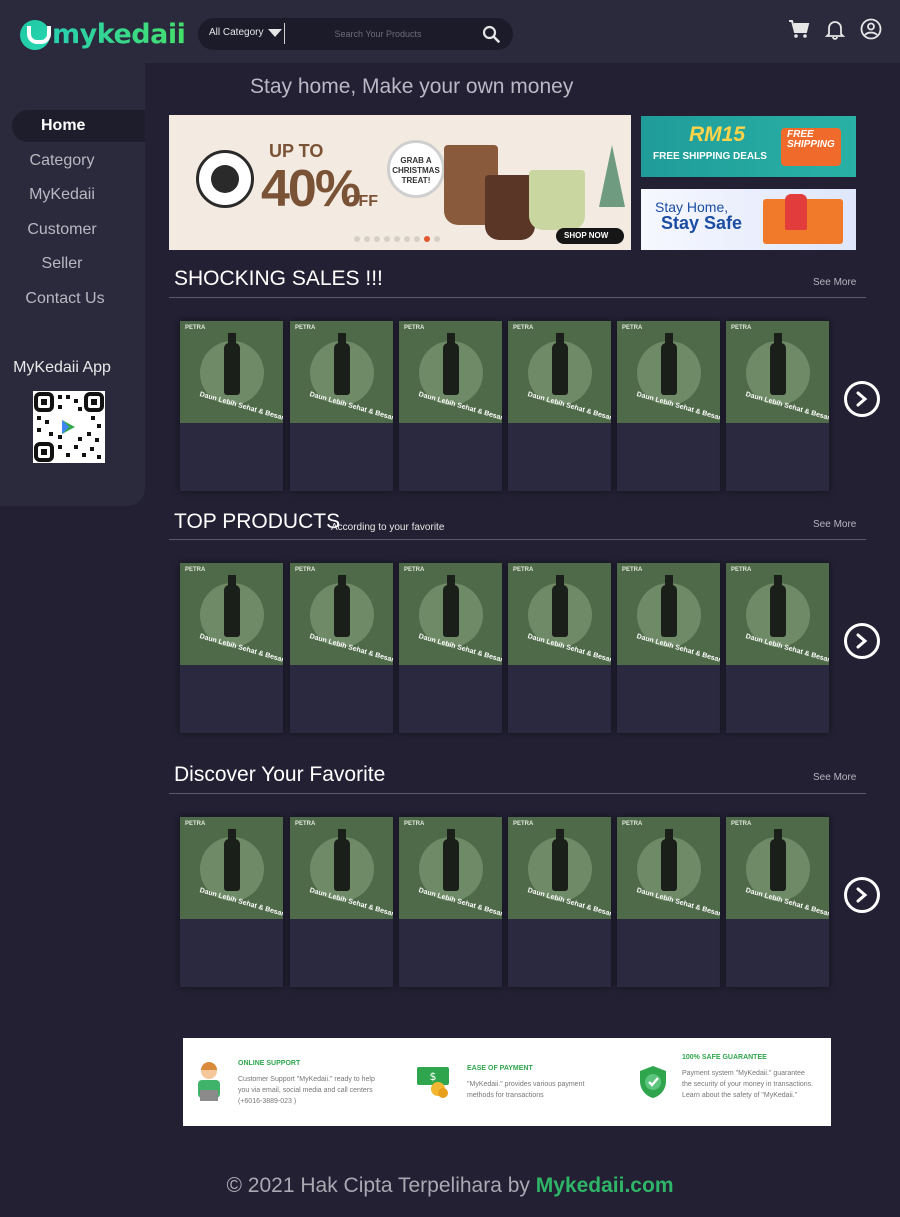 Image resolution: width=900 pixels, height=1217 pixels. Describe the element at coordinates (748, 219) in the screenshot. I see `stay-safe-banner: Stay Home, Stay Safe` at that location.